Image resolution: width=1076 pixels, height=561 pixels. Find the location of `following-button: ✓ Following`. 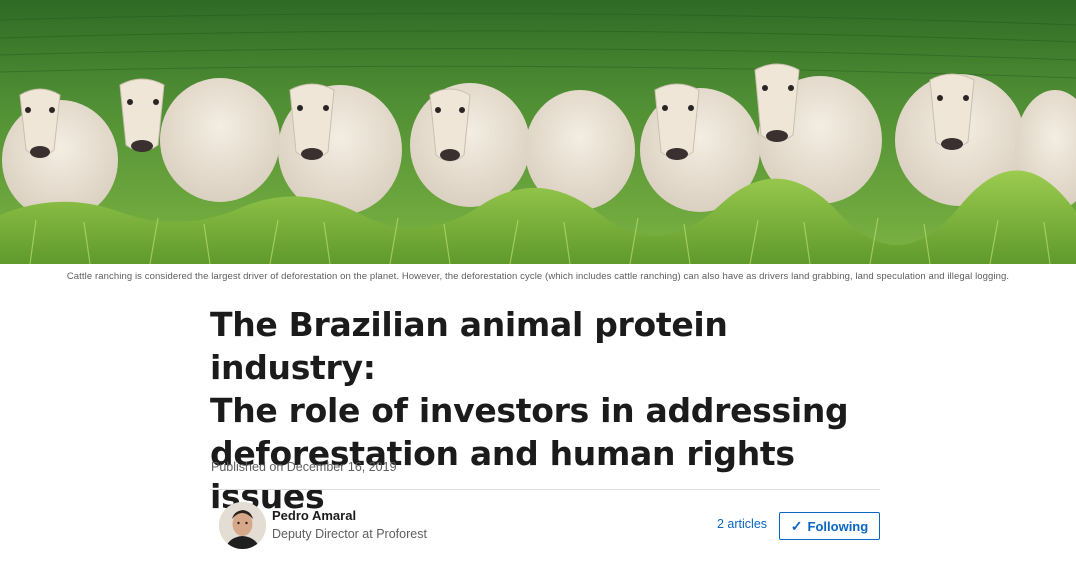

following-button: ✓ Following is located at coordinates (829, 526).